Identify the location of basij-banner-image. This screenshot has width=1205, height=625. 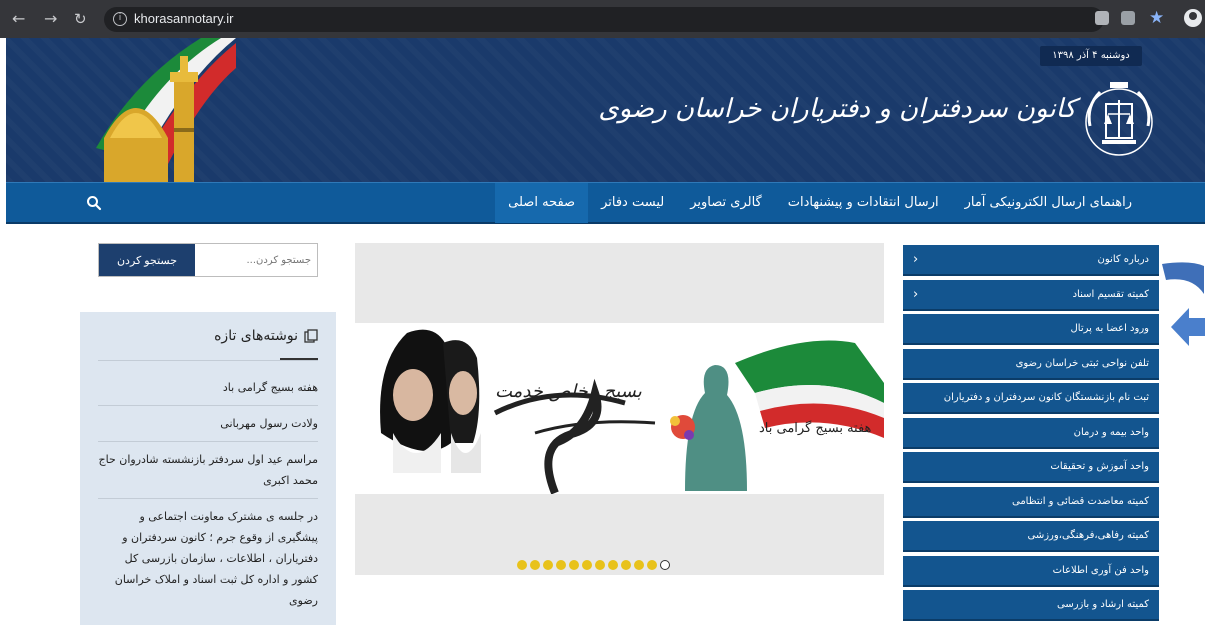
(632, 411).